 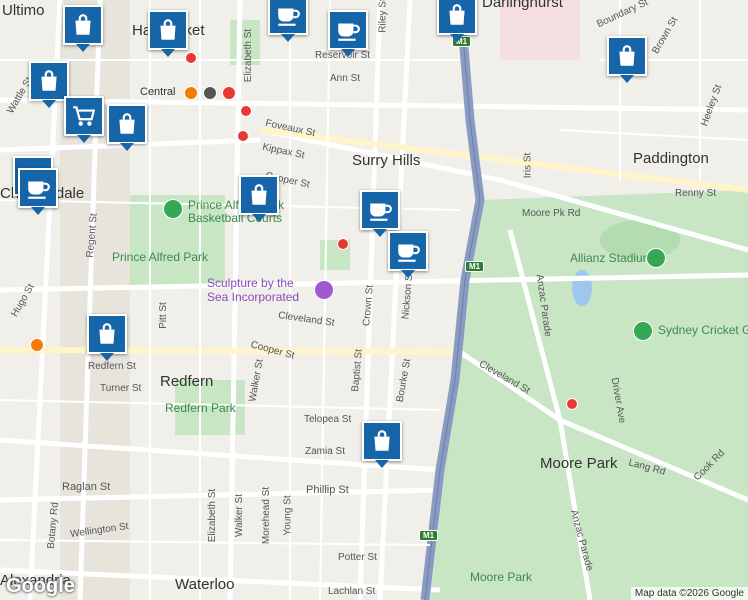 I want to click on pond, so click(x=582, y=288).